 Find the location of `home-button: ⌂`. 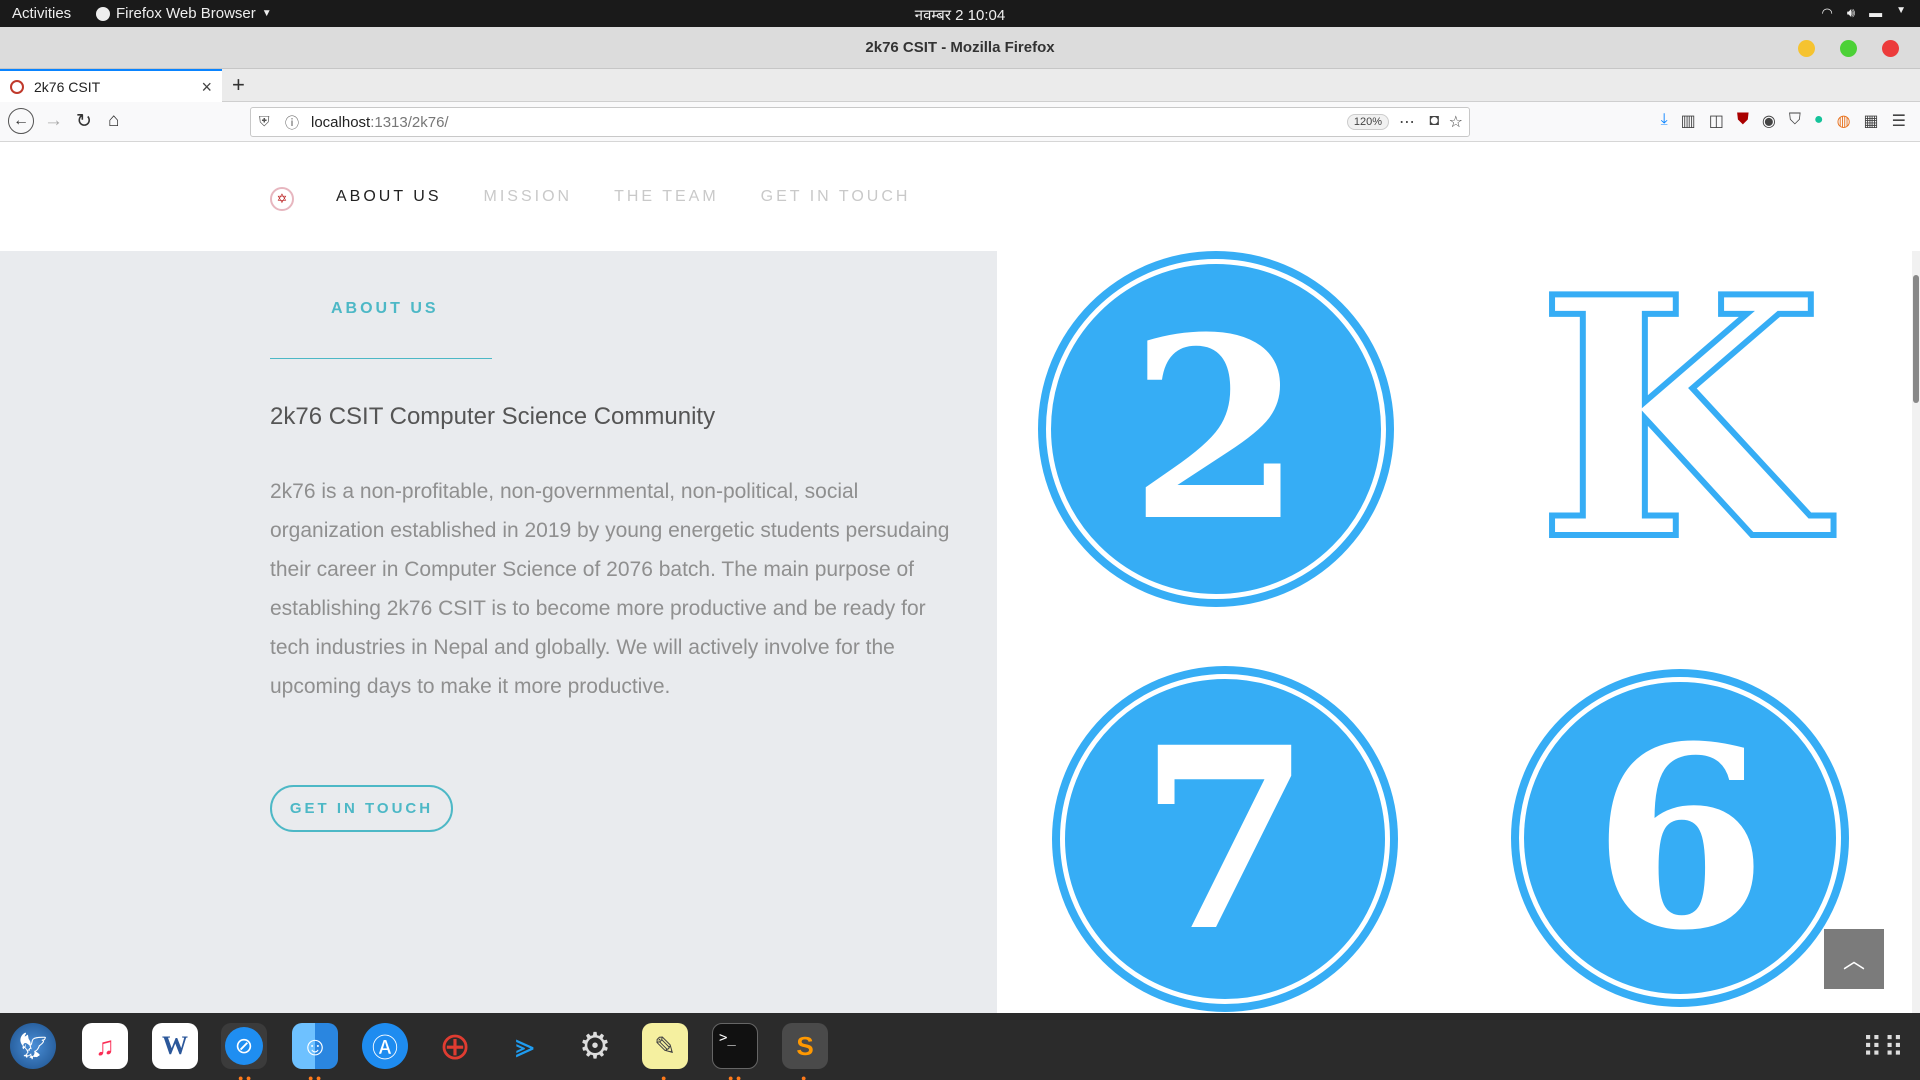

home-button: ⌂ is located at coordinates (113, 121).